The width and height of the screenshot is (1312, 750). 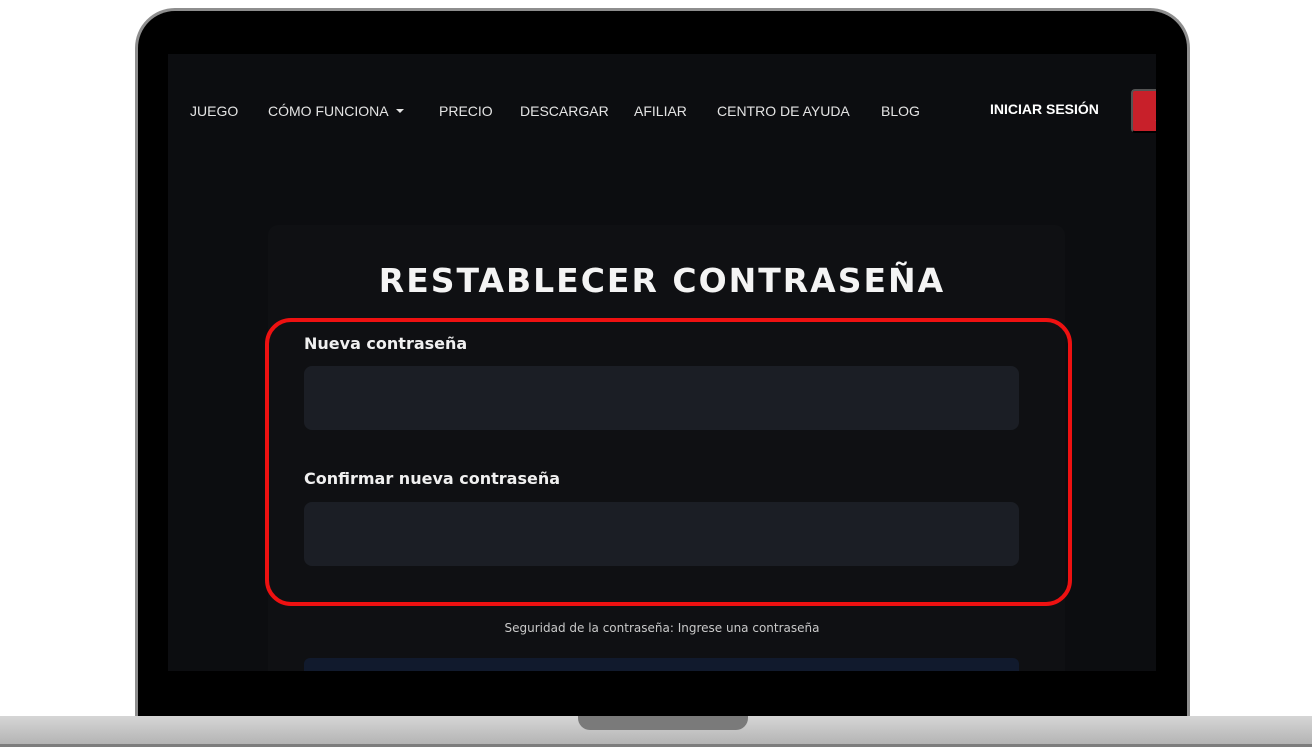 What do you see at coordinates (660, 111) in the screenshot?
I see `nav-item-afiliar: AFILIAR` at bounding box center [660, 111].